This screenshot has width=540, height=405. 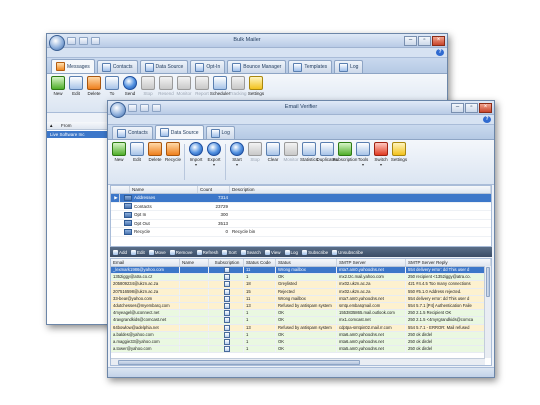 I want to click on horizontal-scrollbar, so click(x=298, y=361).